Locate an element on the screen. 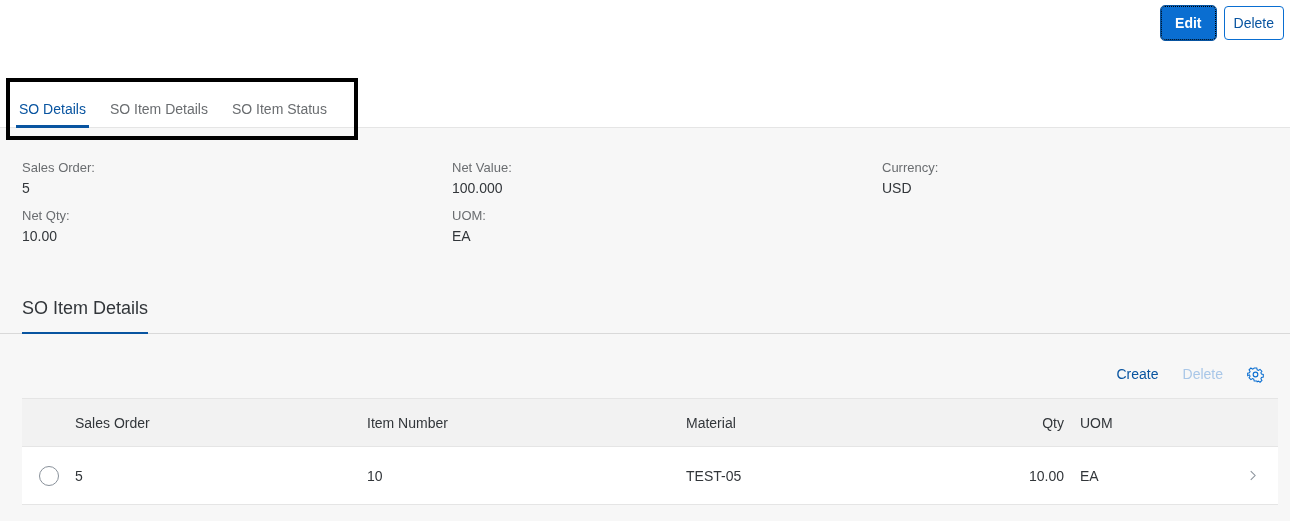  field-label: Net Value: is located at coordinates (482, 167).